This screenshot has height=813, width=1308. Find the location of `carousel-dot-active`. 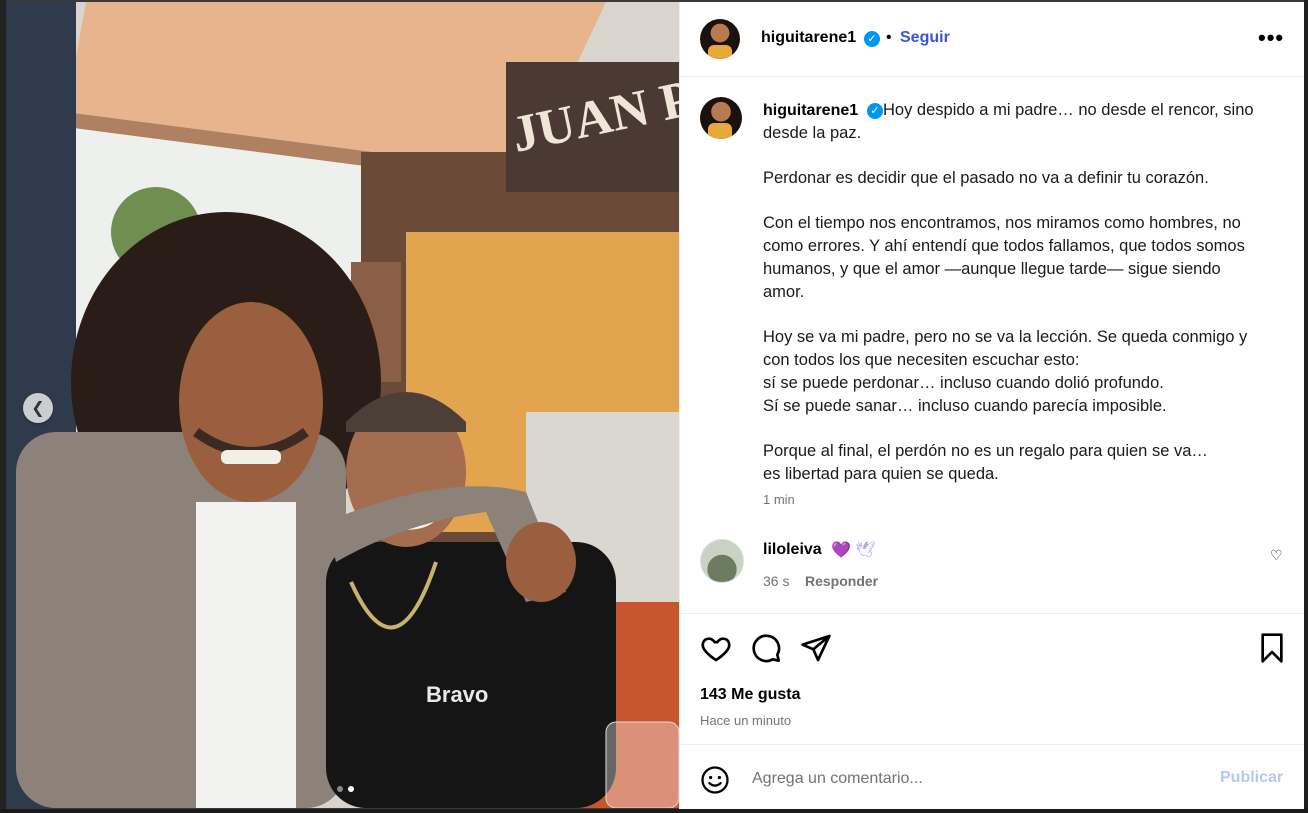

carousel-dot-active is located at coordinates (351, 789).